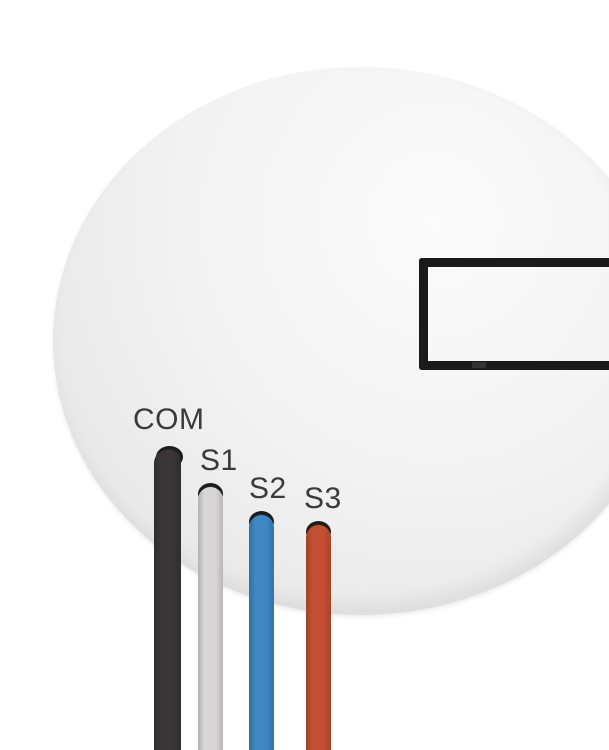 This screenshot has height=750, width=609. I want to click on terminal-label-s2: S2, so click(268, 488).